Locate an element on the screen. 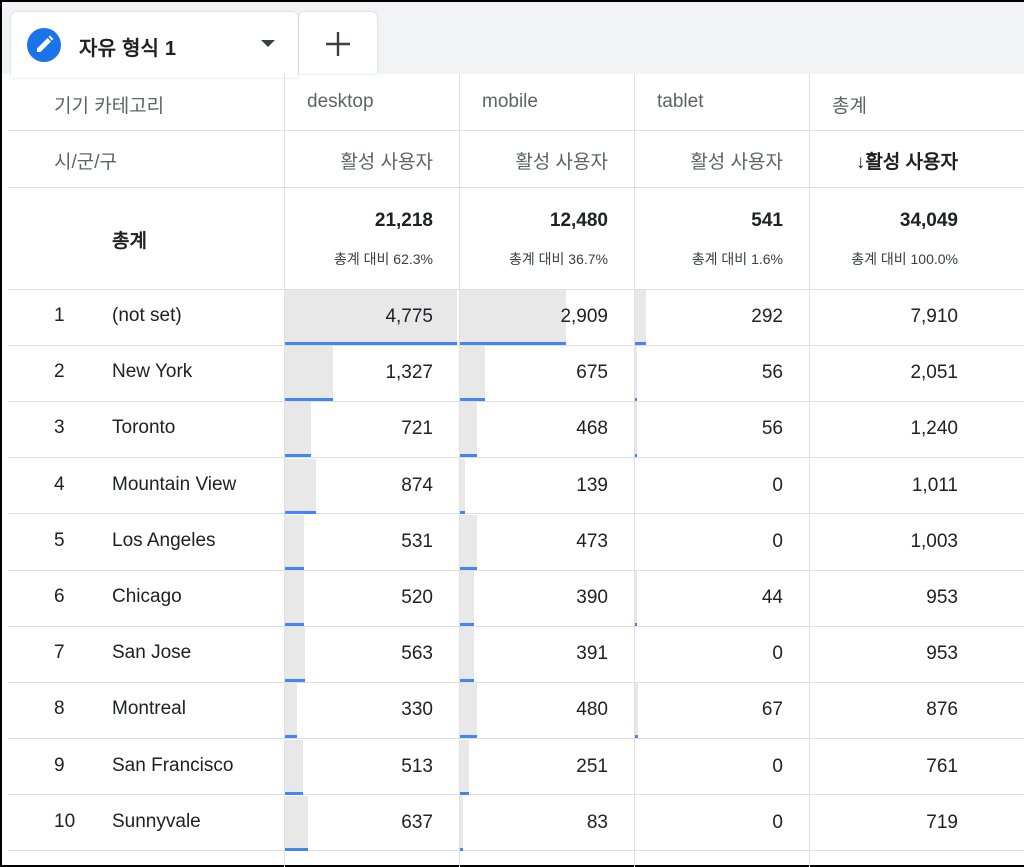 The width and height of the screenshot is (1024, 867). cell-desktop: 1,327 is located at coordinates (358, 373).